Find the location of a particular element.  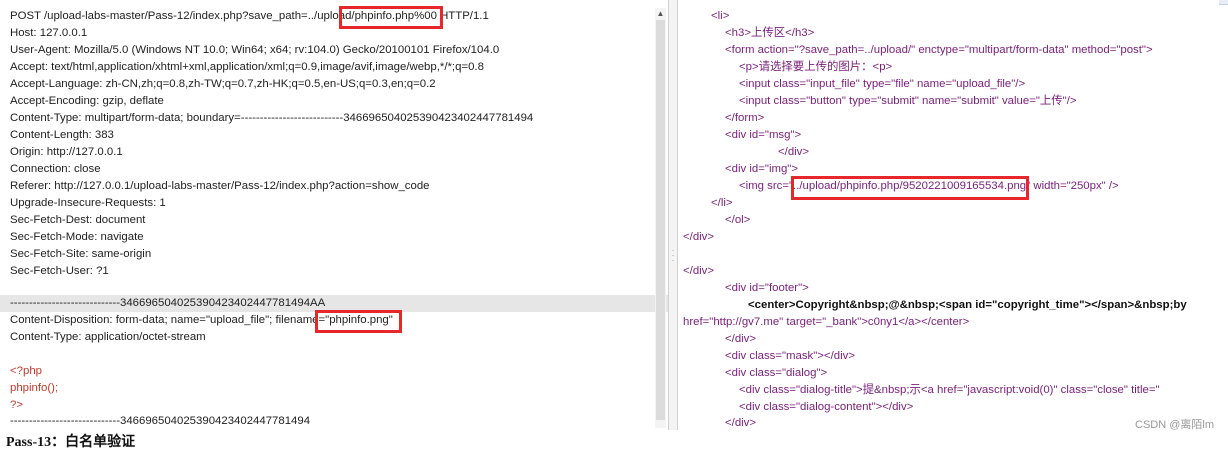

splitter-grip-icon: · · · is located at coordinates (673, 255).